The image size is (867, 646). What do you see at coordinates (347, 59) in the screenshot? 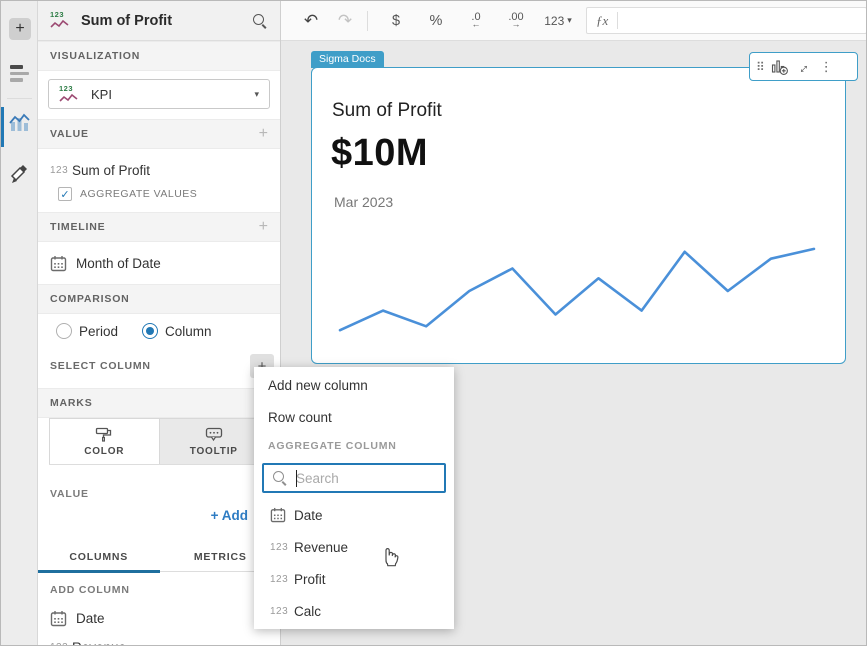
I see `workbook-badge: Sigma Docs` at bounding box center [347, 59].